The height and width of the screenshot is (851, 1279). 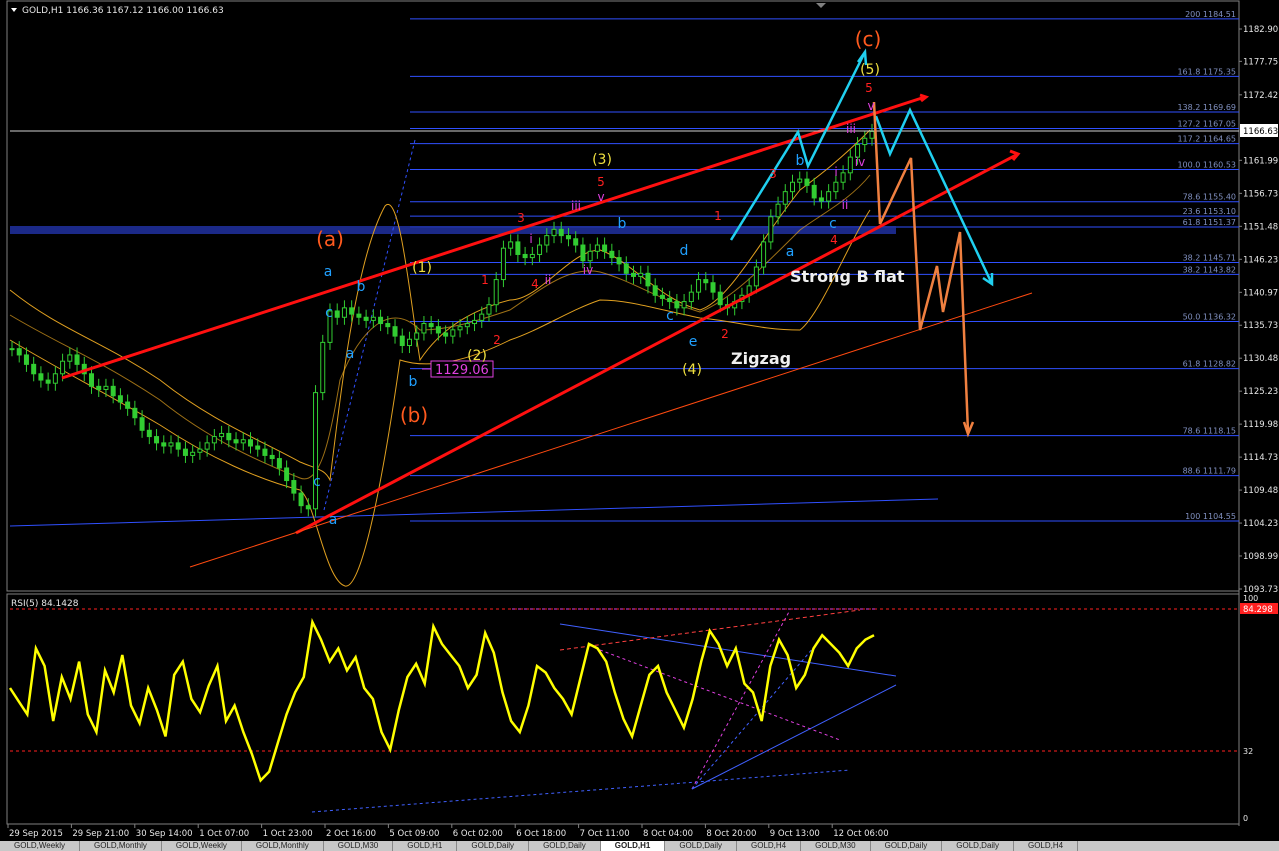 I want to click on symbol-info: GOLD,H1 1166.36 1167.12 1166.00 1166.63, so click(x=123, y=11).